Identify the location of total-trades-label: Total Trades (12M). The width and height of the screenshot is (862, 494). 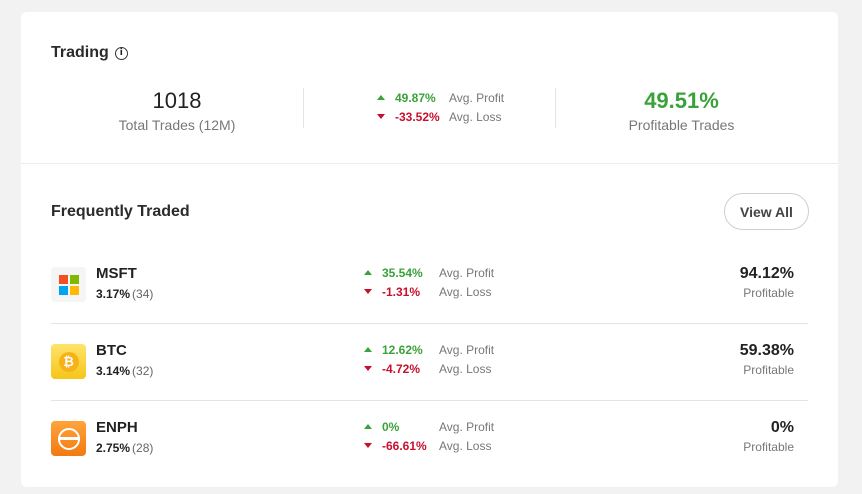
(177, 125).